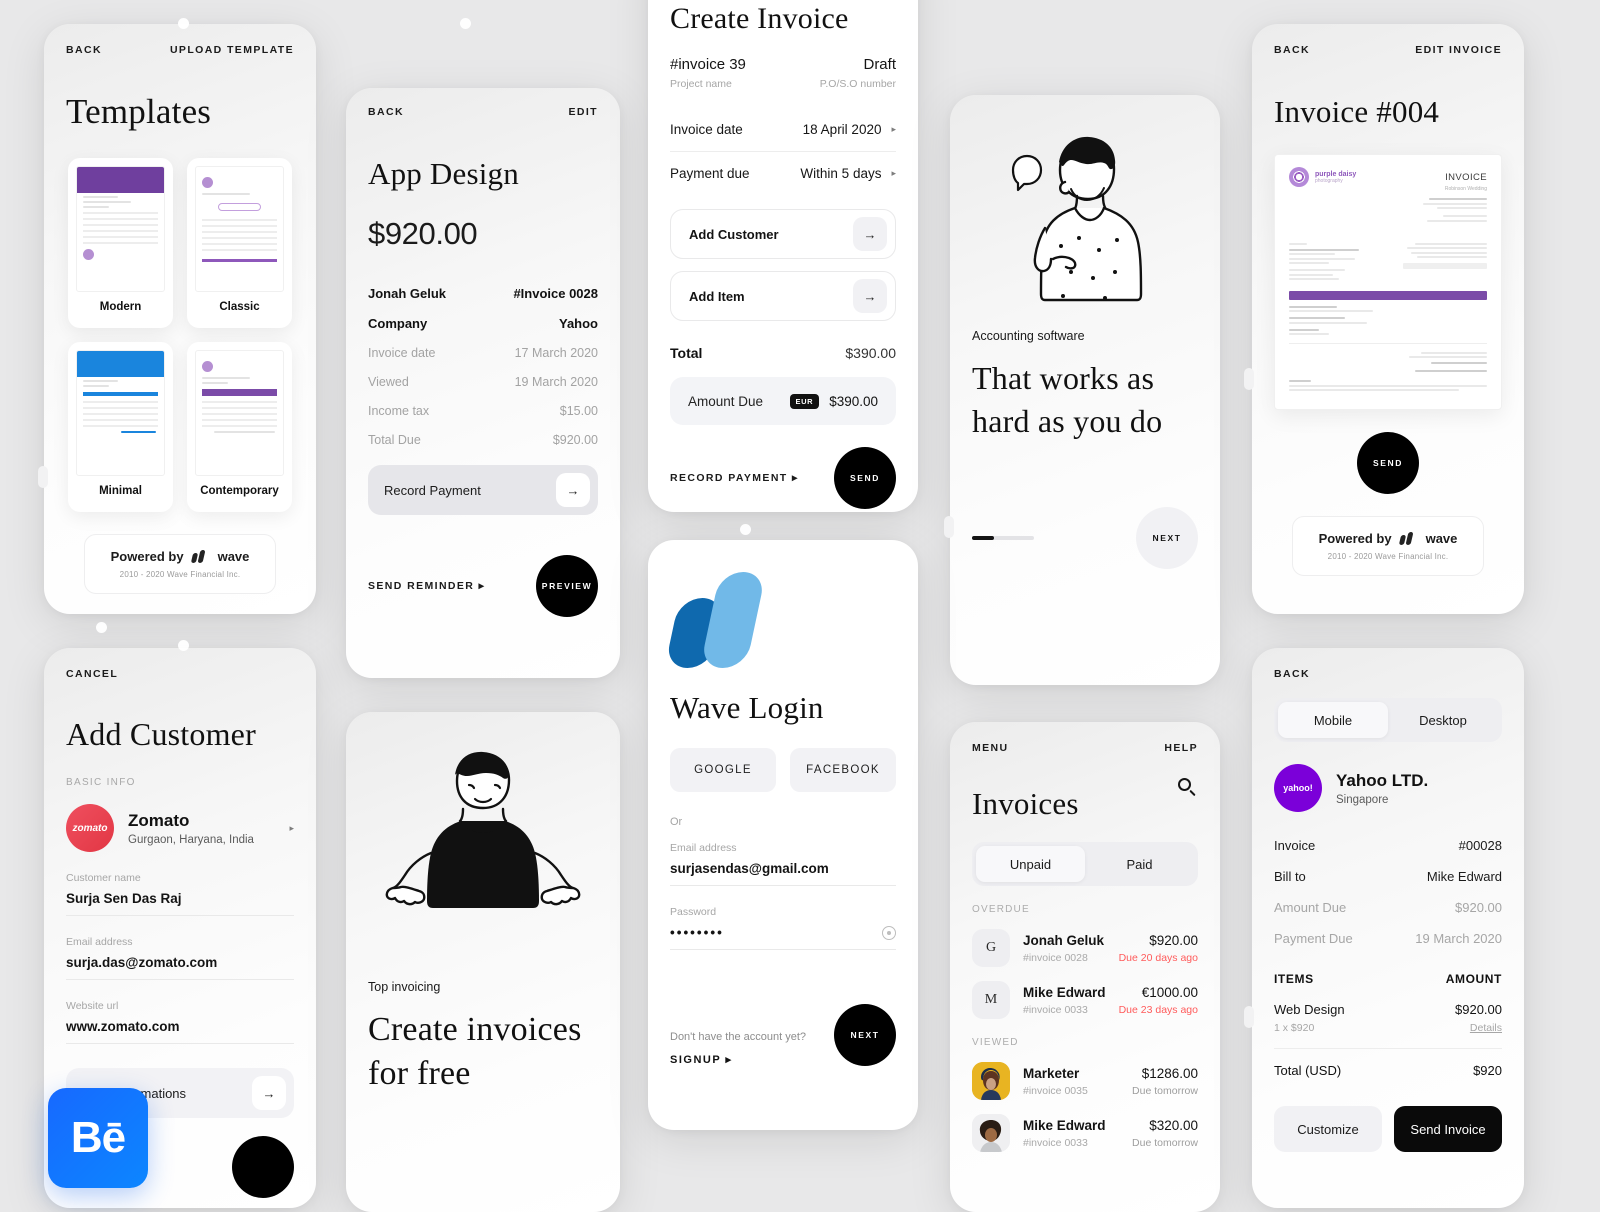 The width and height of the screenshot is (1600, 1212). Describe the element at coordinates (180, 574) in the screenshot. I see `copyright: 2010 - 2020 Wave Financial Inc.` at that location.